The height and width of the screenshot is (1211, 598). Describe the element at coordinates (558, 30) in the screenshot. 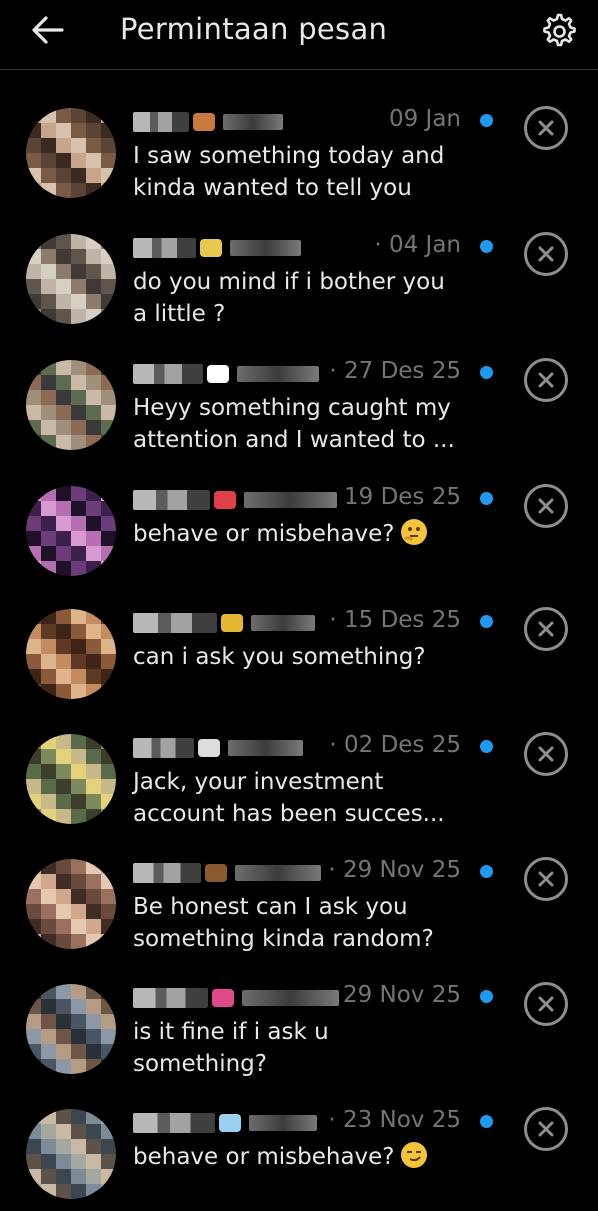

I see `settings-button` at that location.